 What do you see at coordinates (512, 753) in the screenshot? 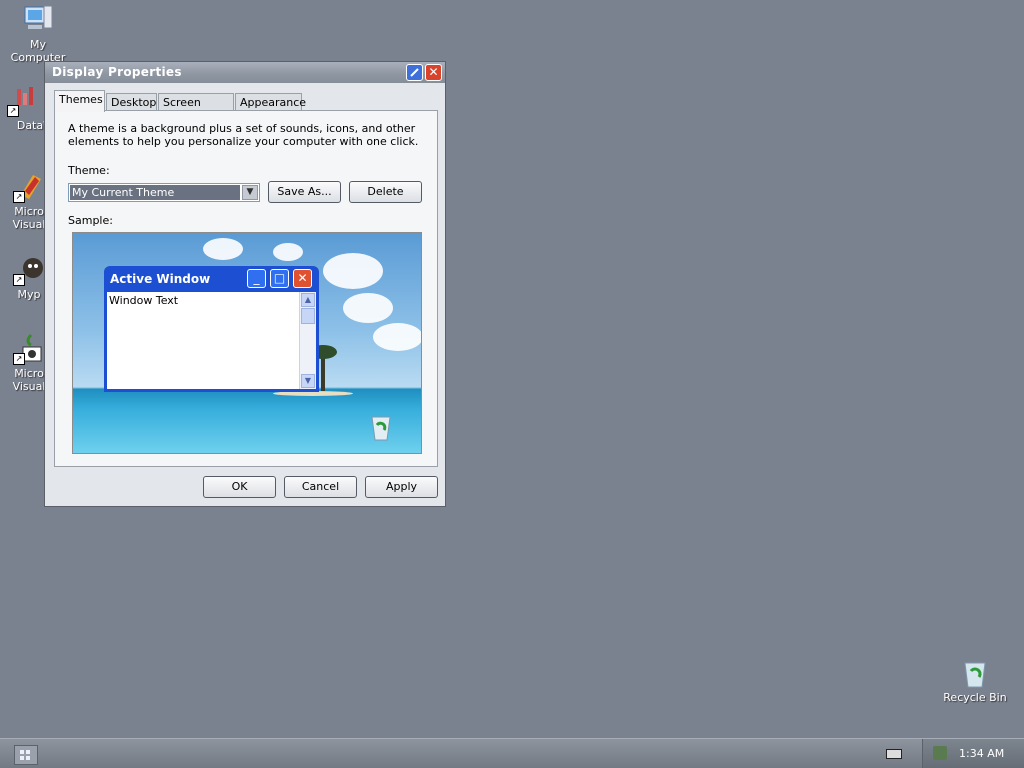
I see `taskbar: 1:34 AM` at bounding box center [512, 753].